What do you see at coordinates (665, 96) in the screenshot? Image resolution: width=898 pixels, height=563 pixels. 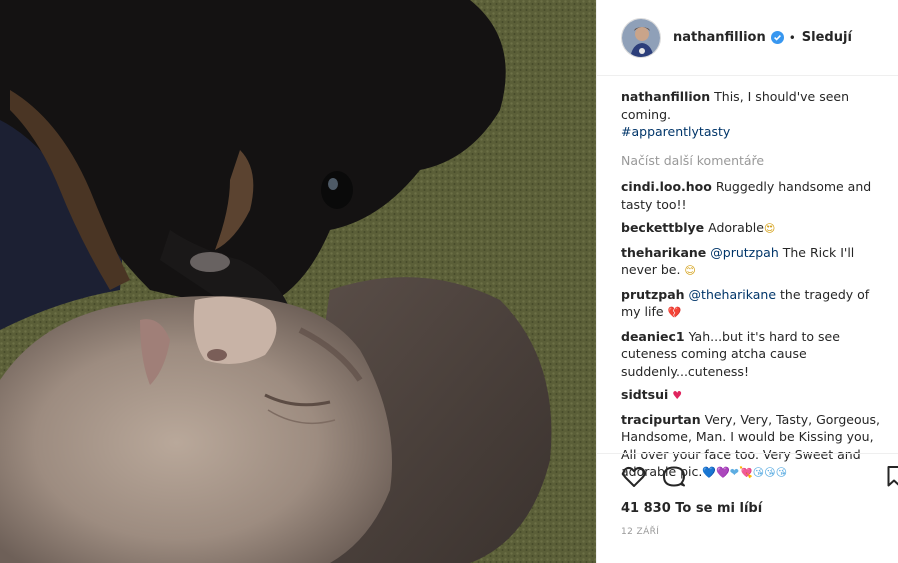 I see `caption-username: nathanfillion` at bounding box center [665, 96].